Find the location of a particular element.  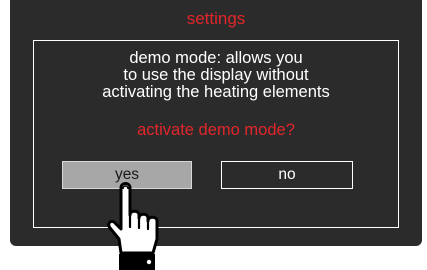

dialog-question: activate demo mode? is located at coordinates (216, 130).